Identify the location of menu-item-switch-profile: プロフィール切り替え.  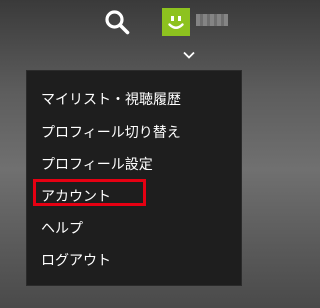
(111, 133).